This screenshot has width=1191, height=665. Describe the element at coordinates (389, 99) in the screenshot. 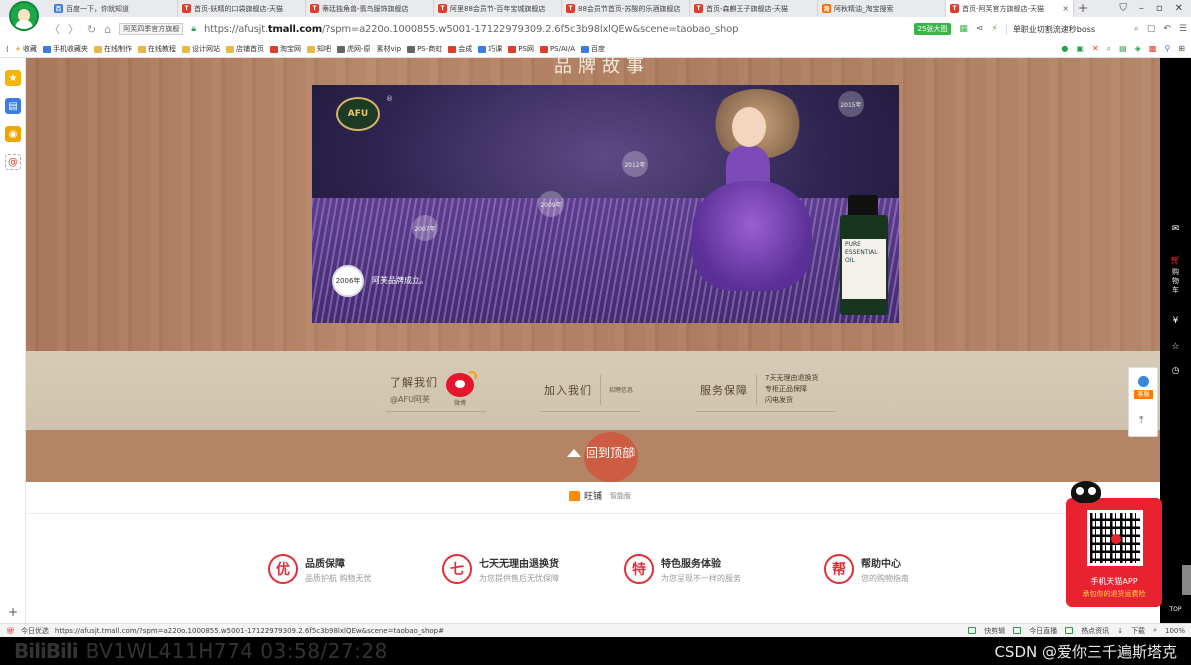

I see `registered-mark: ®` at that location.